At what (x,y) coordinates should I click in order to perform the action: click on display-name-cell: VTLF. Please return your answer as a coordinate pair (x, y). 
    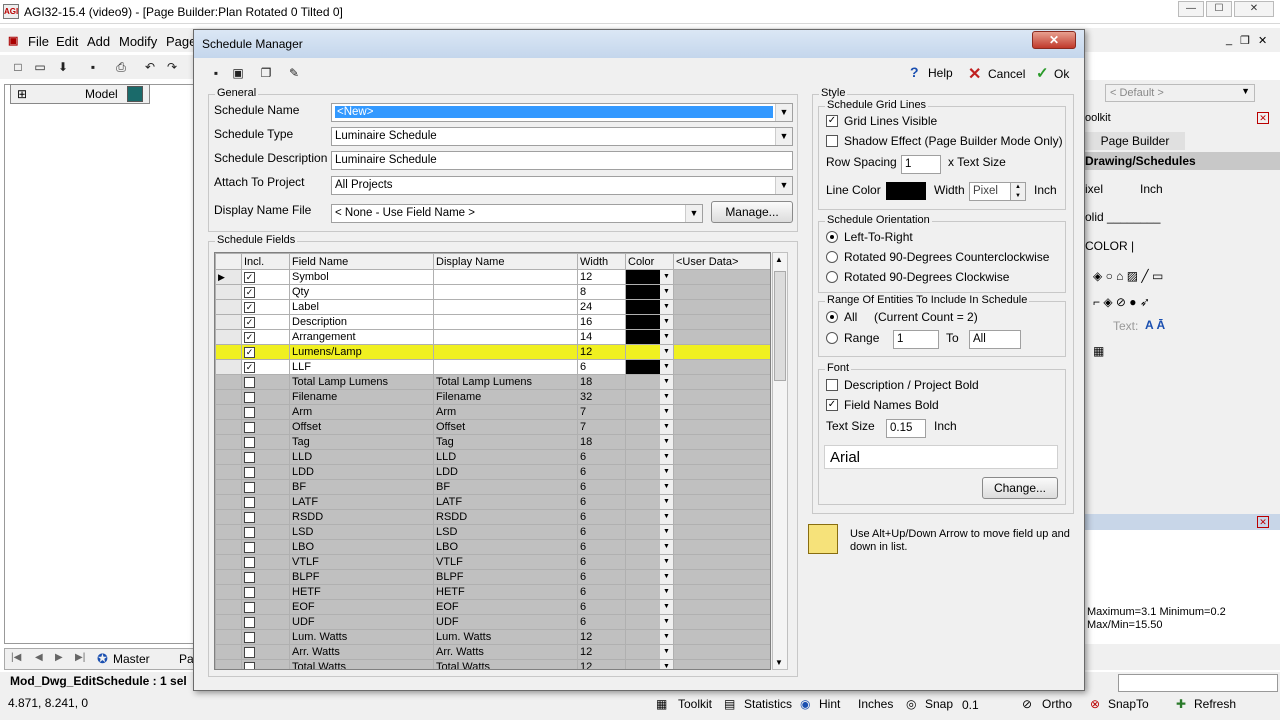
    Looking at the image, I should click on (505, 562).